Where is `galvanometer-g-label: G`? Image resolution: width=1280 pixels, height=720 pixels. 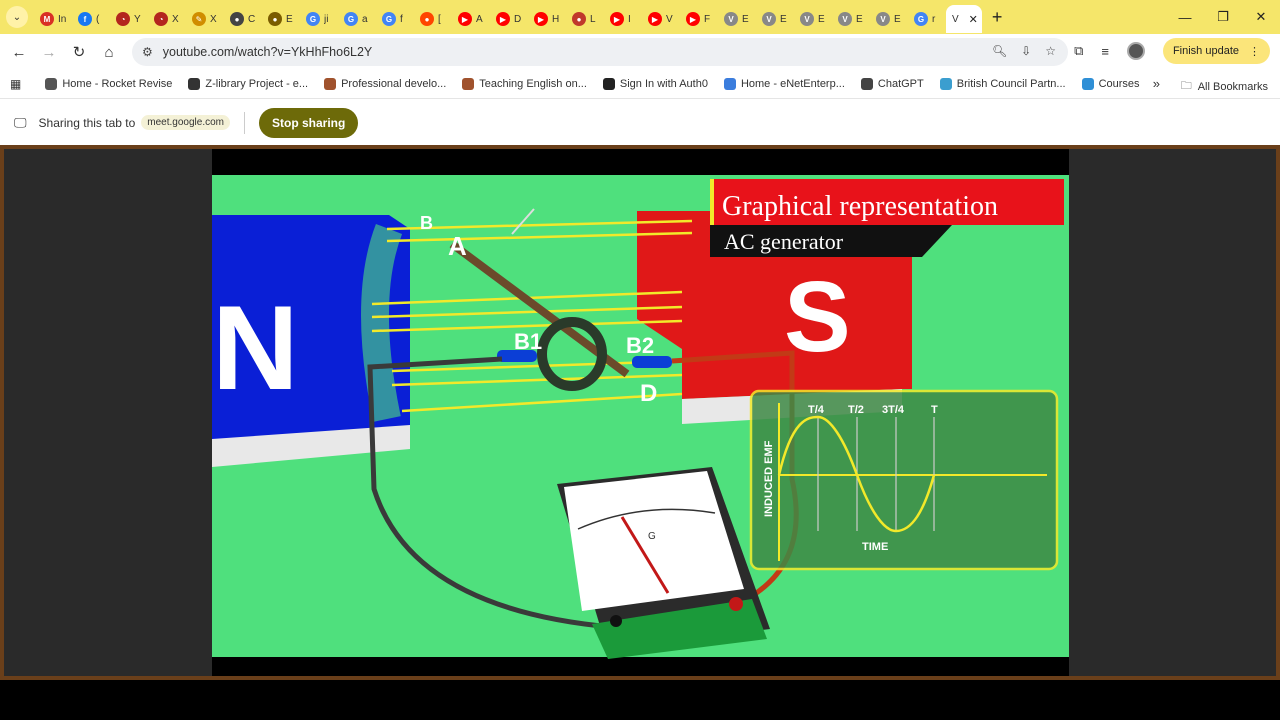
galvanometer-g-label: G is located at coordinates (652, 536).